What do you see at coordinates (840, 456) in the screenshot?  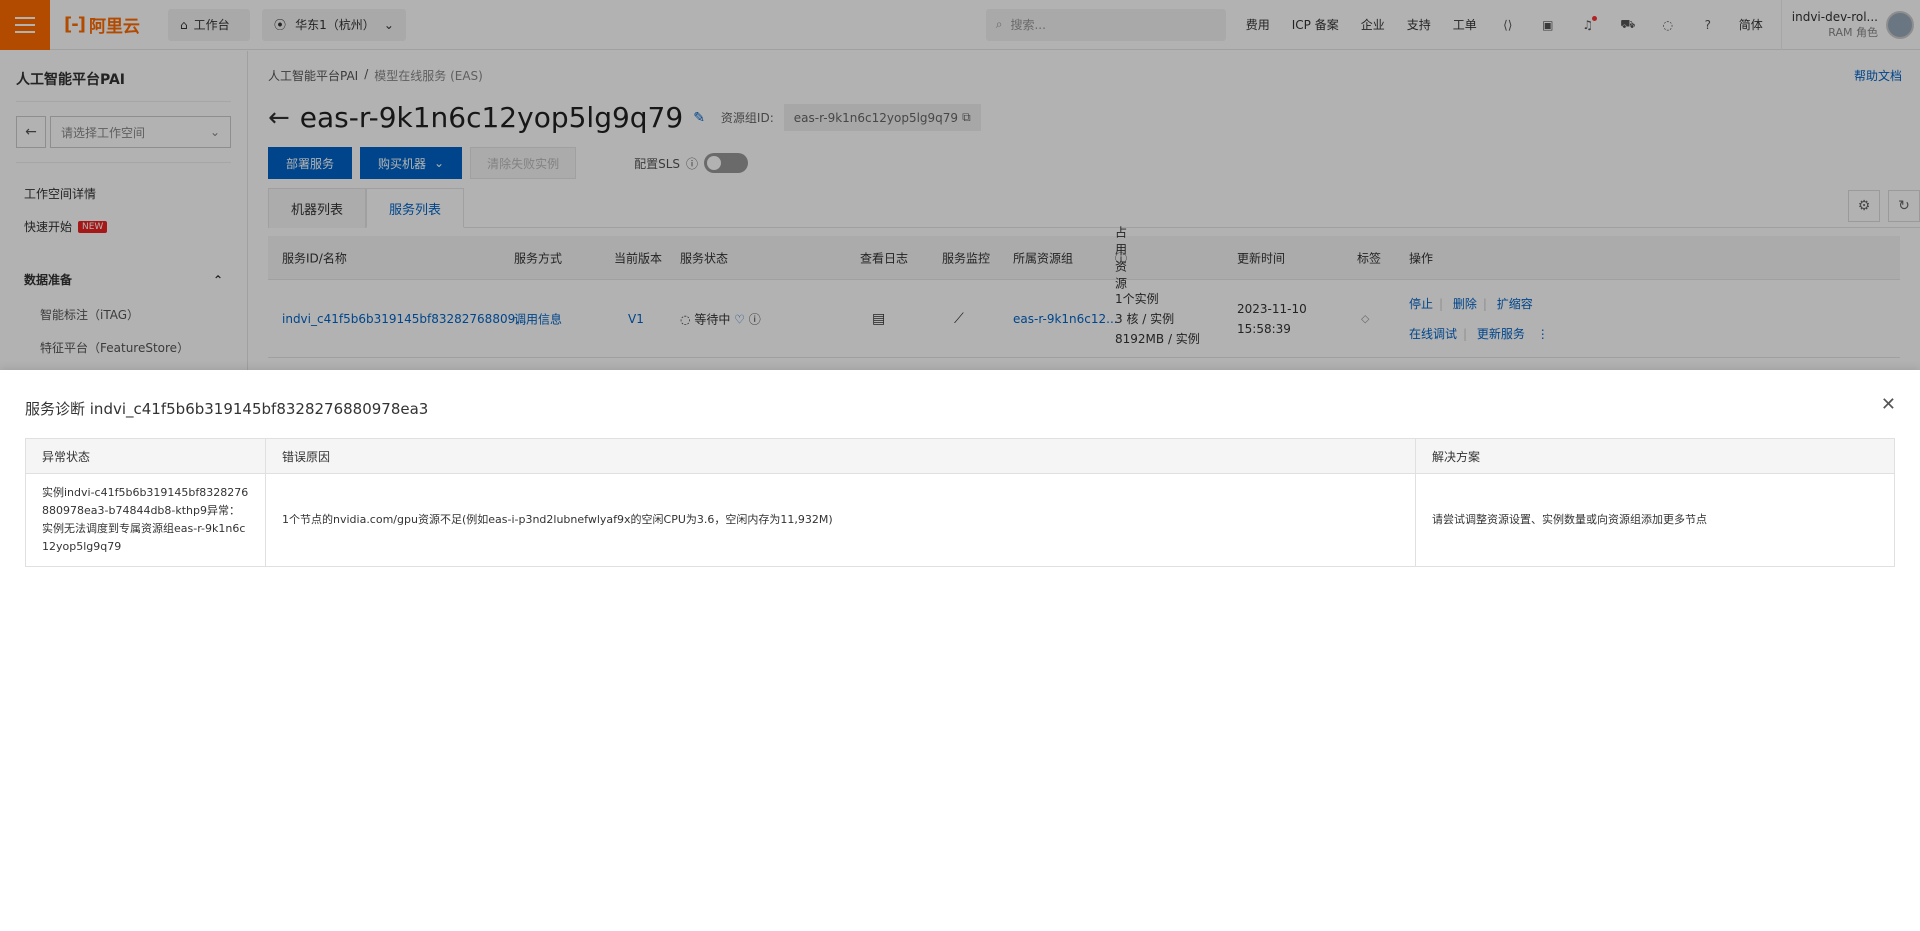 I see `col-error-reason: 错误原因` at bounding box center [840, 456].